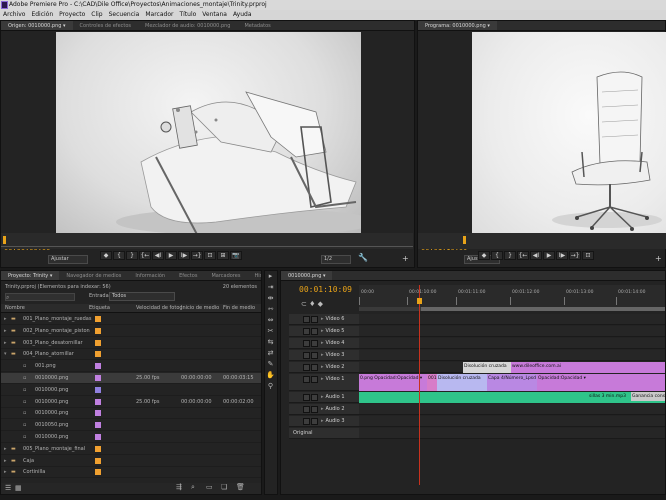 The image size is (666, 500). I want to click on audio1-clip: sillas 3 min.mp3 Ganancia const, so click(512, 397).